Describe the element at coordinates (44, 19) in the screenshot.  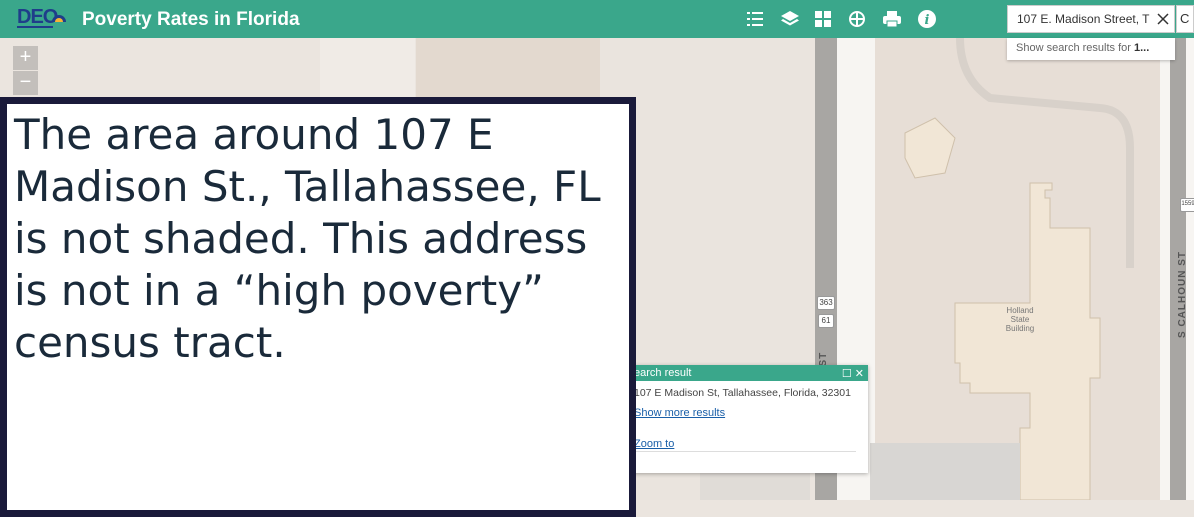
I see `deo-logo: DEO` at that location.